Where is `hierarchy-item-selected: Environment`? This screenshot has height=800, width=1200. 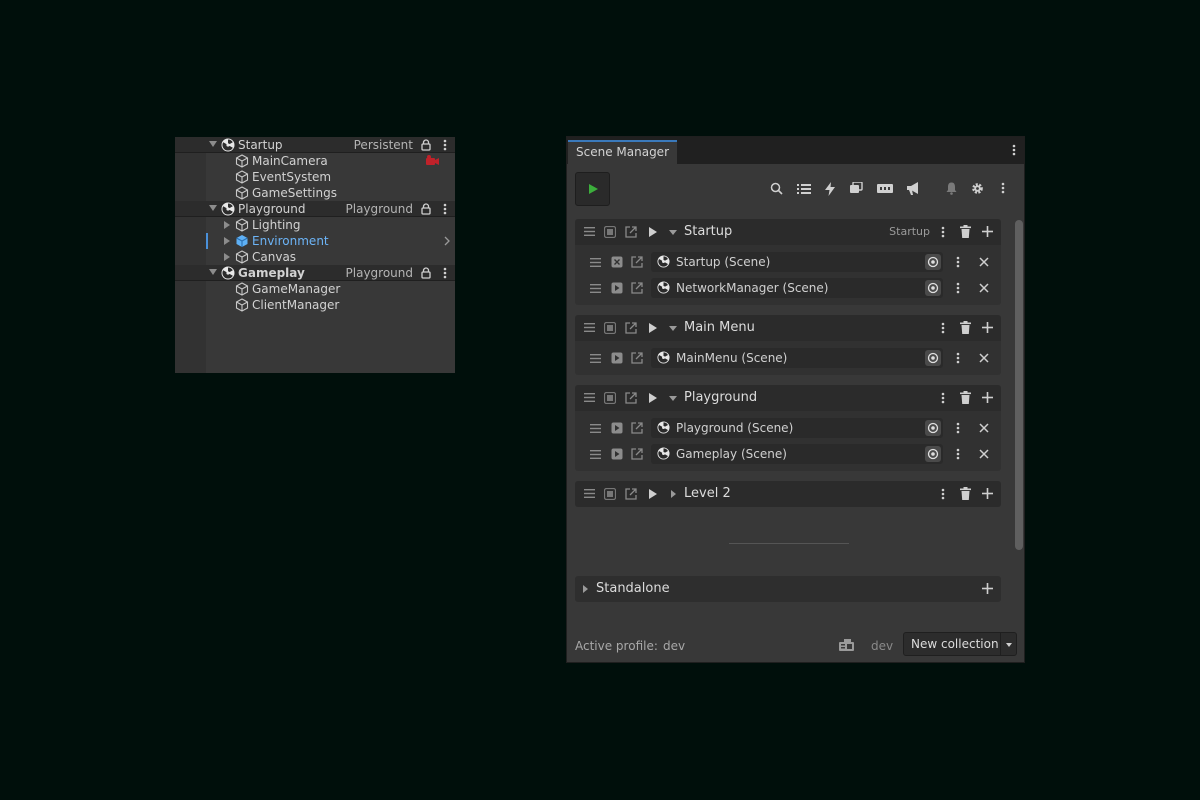
hierarchy-item-selected: Environment is located at coordinates (315, 241).